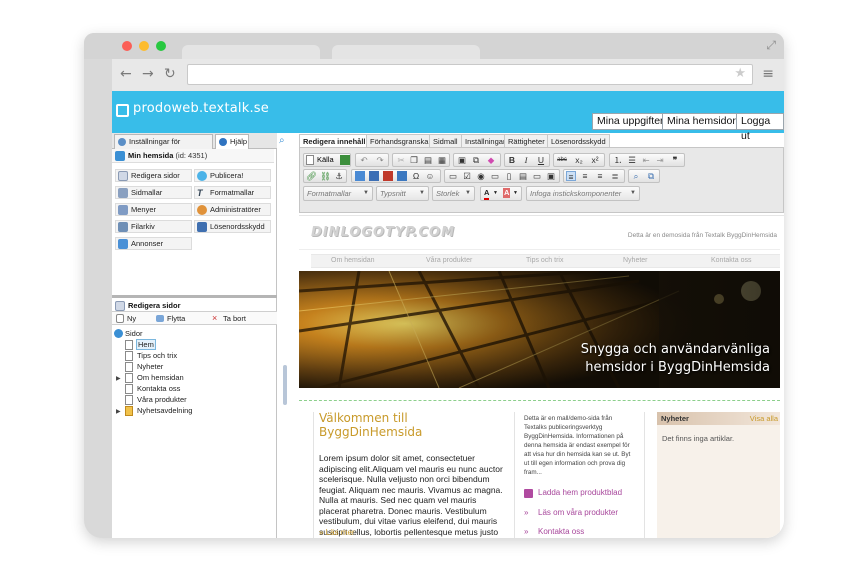 This screenshot has width=867, height=563. What do you see at coordinates (630, 121) in the screenshot?
I see `my-details-button: Mina uppgifter` at bounding box center [630, 121].